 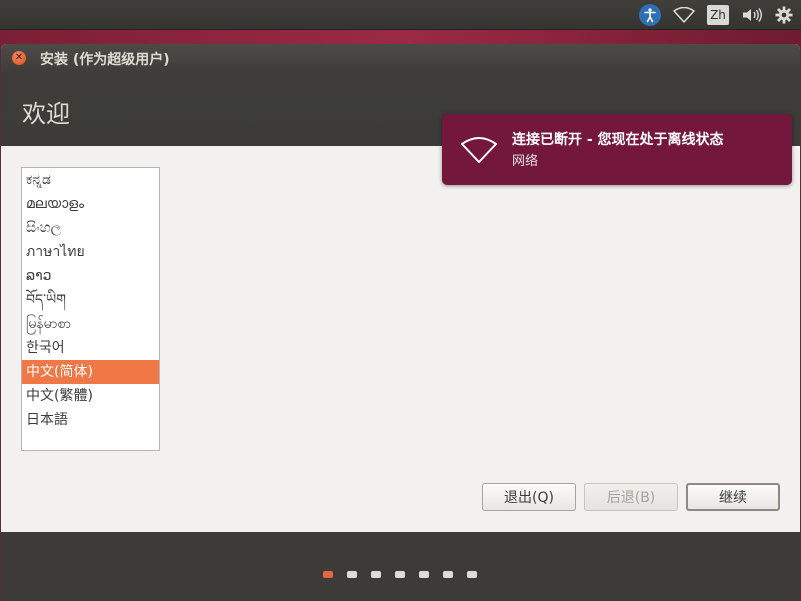 I want to click on keyboard-layout-indicator: Zh, so click(x=718, y=14).